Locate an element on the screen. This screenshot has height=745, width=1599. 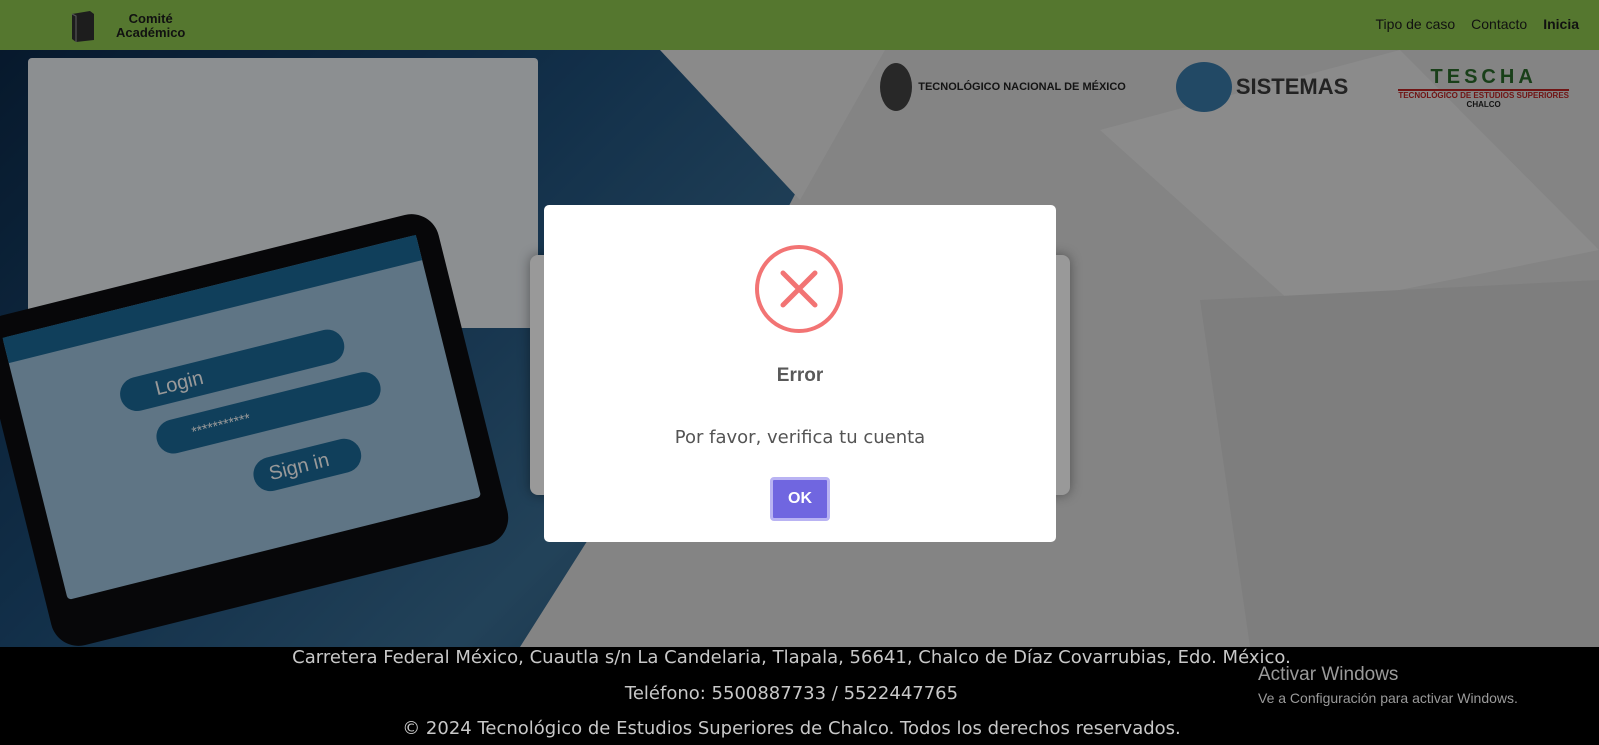
error-dialog: Error Por favor, verifica tu cuenta OK is located at coordinates (800, 373).